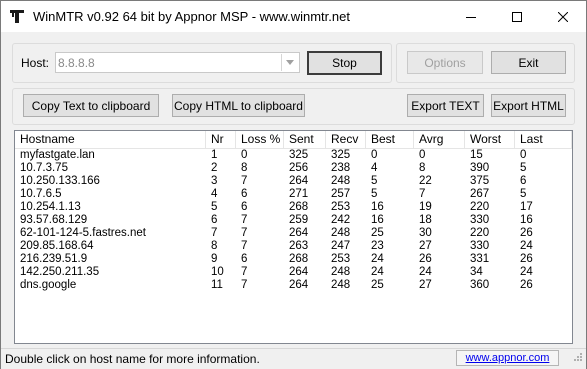 The height and width of the screenshot is (369, 587). What do you see at coordinates (110, 168) in the screenshot?
I see `hostname-cell: 10.7.3.75` at bounding box center [110, 168].